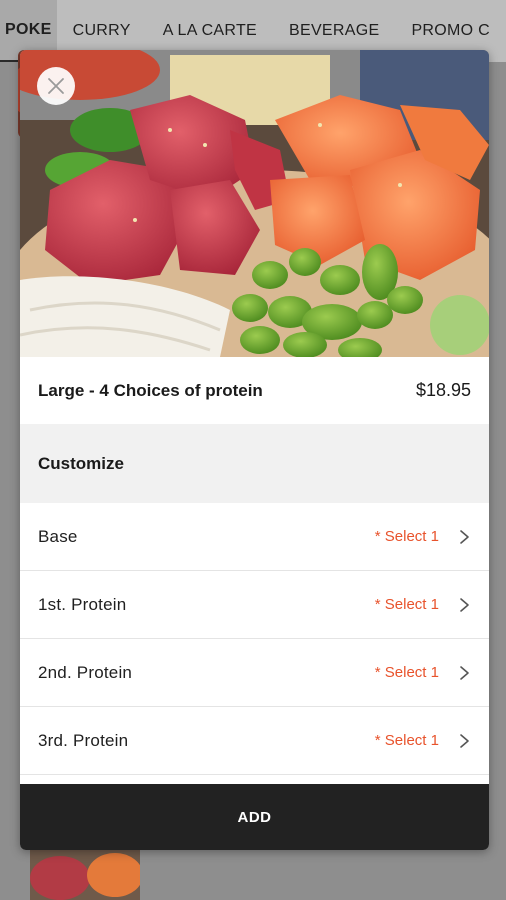  Describe the element at coordinates (334, 30) in the screenshot. I see `tab-label: BEVERAGE` at that location.